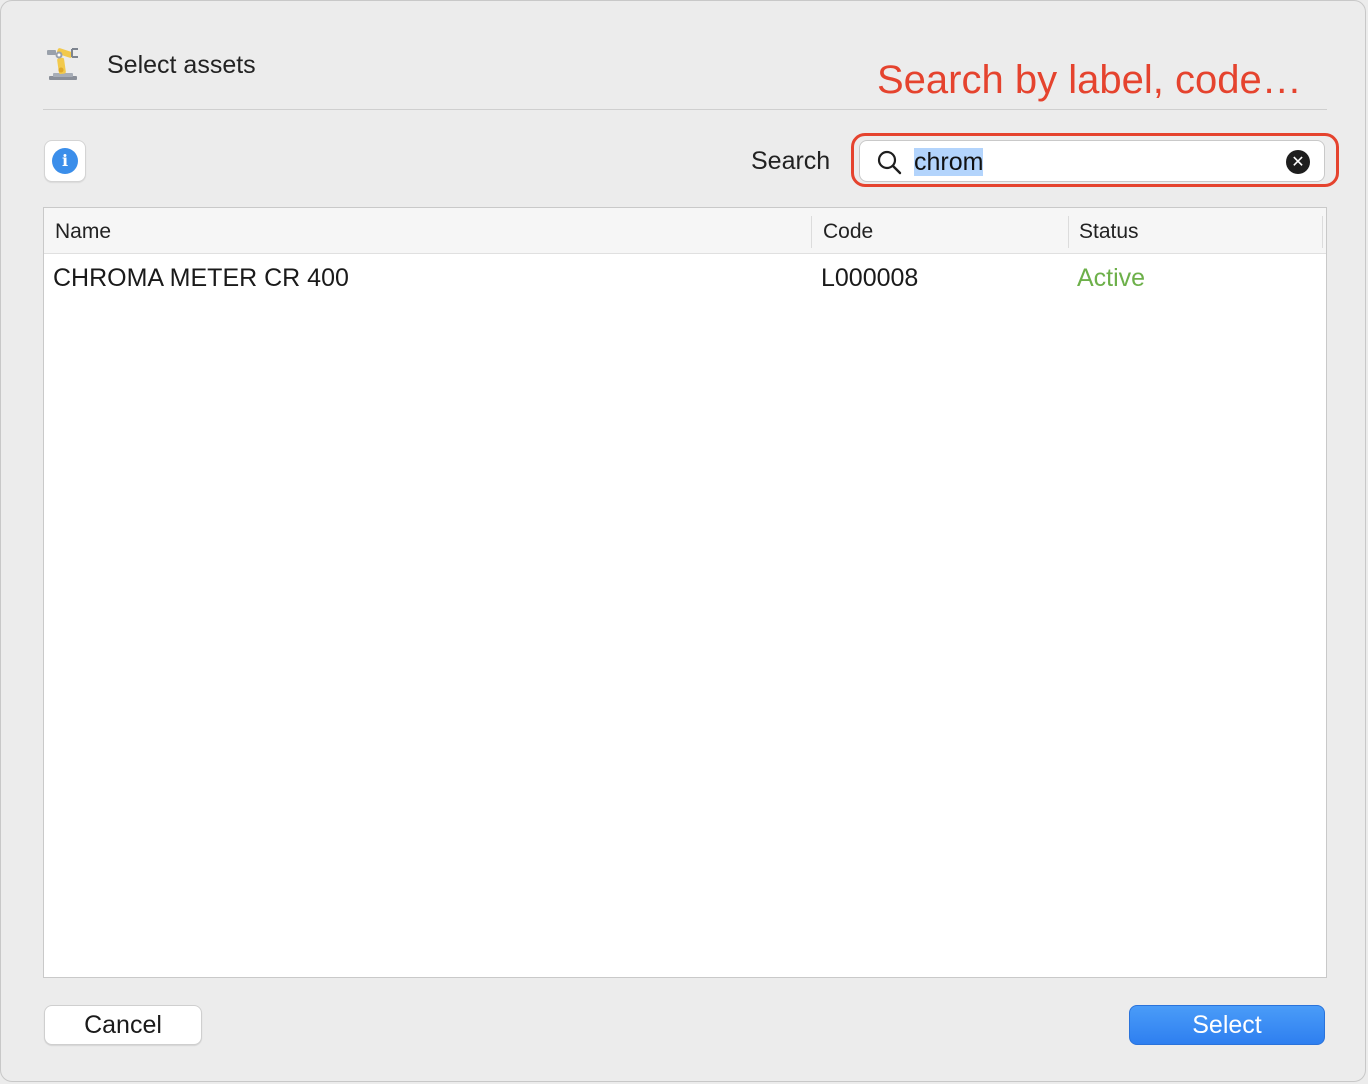 This screenshot has width=1368, height=1084. I want to click on search-input-selected-text: chrom, so click(949, 162).